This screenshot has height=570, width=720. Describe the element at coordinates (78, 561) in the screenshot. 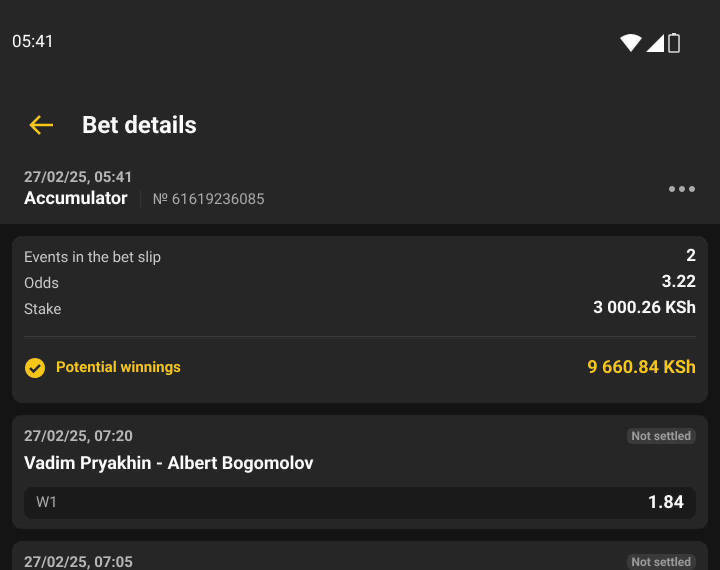

I see `event-date: 27/02/25, 07:05` at that location.